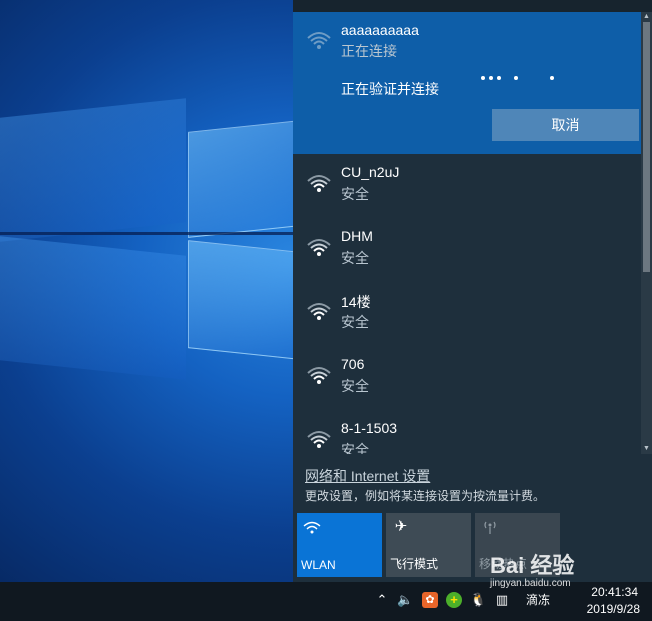 The width and height of the screenshot is (652, 621). I want to click on network-list-scrollbar: ▲ ▼, so click(646, 233).